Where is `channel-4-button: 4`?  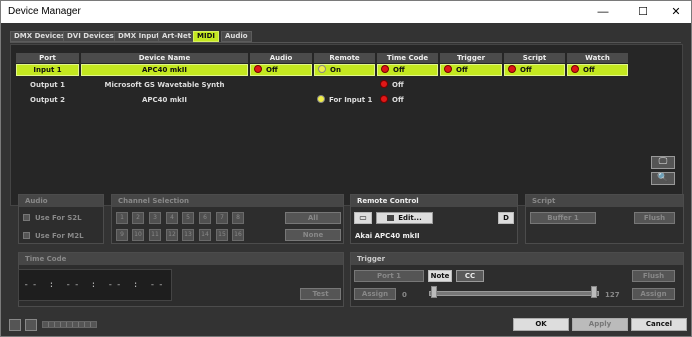
channel-4-button: 4 is located at coordinates (172, 218).